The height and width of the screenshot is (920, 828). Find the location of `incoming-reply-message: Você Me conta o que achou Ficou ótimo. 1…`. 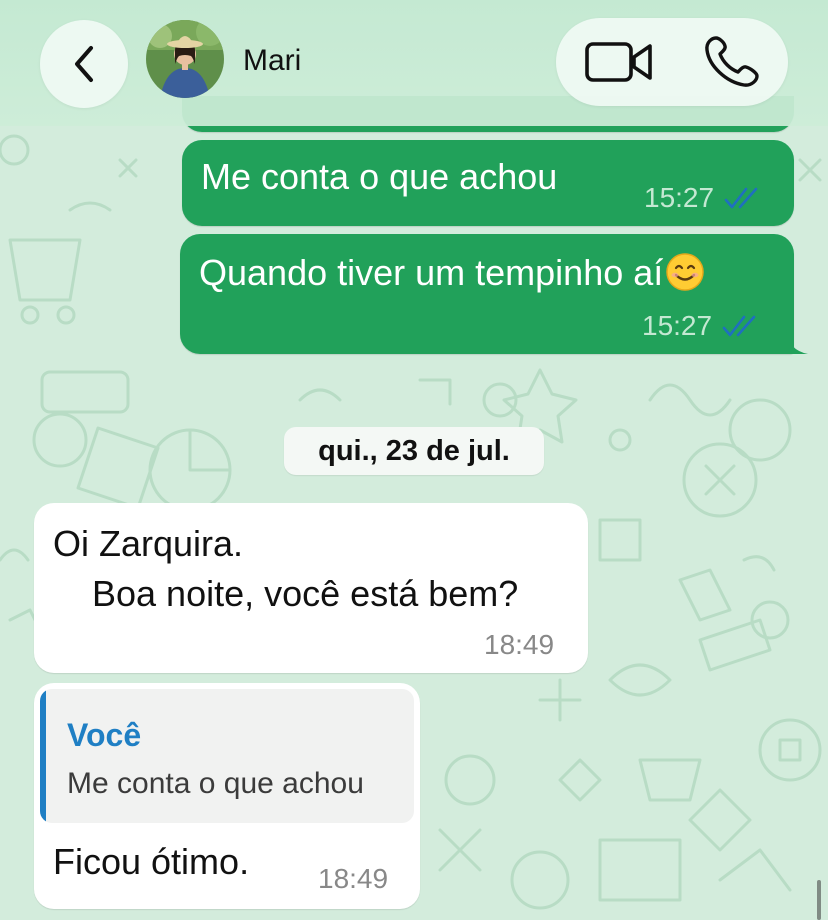

incoming-reply-message: Você Me conta o que achou Ficou ótimo. 1… is located at coordinates (227, 796).